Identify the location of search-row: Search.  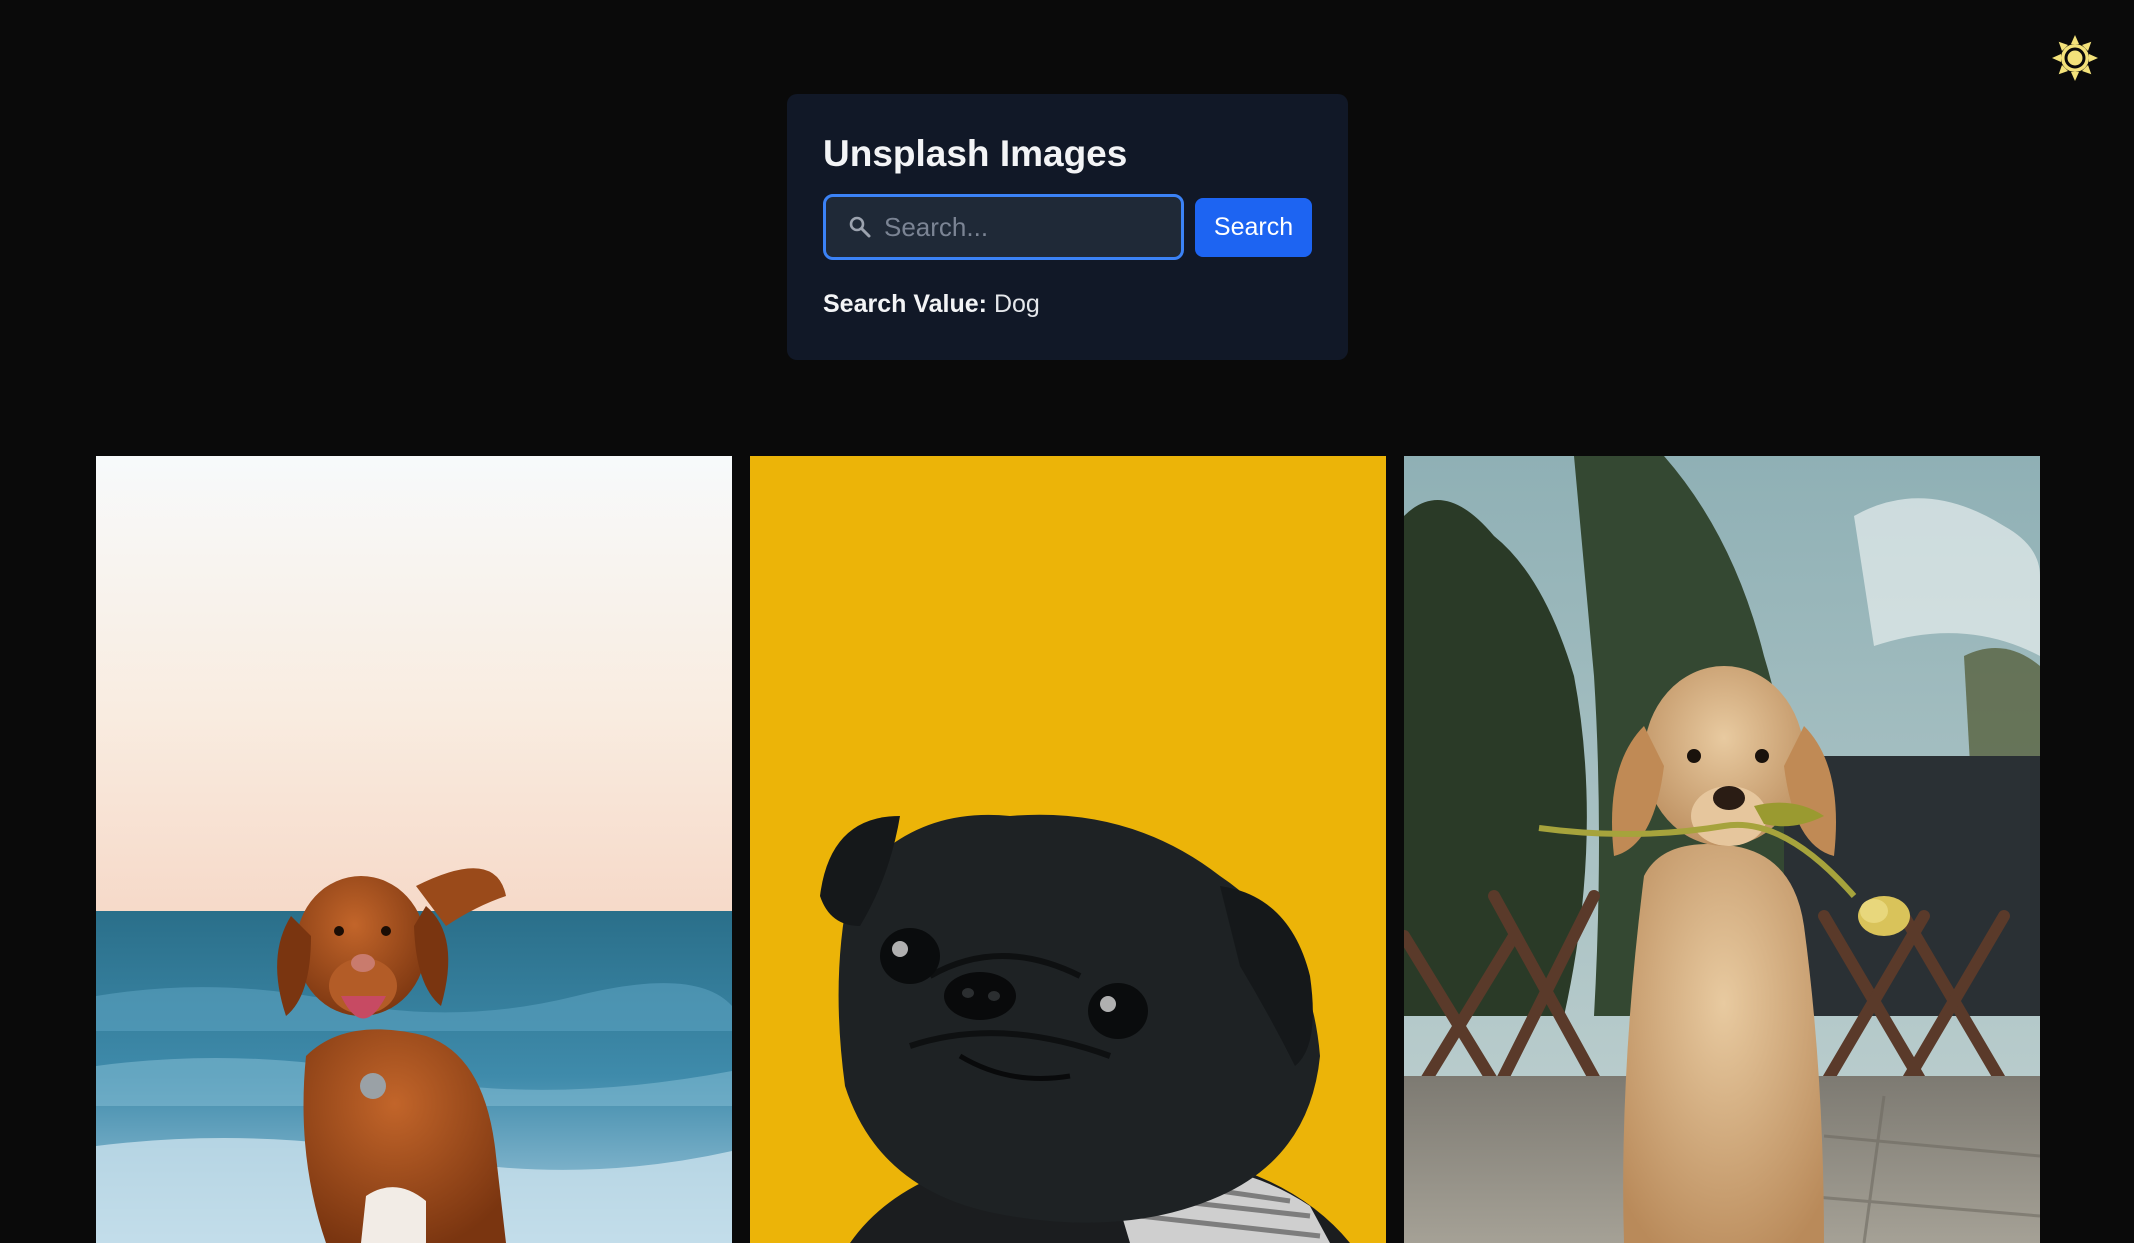
(1067, 227).